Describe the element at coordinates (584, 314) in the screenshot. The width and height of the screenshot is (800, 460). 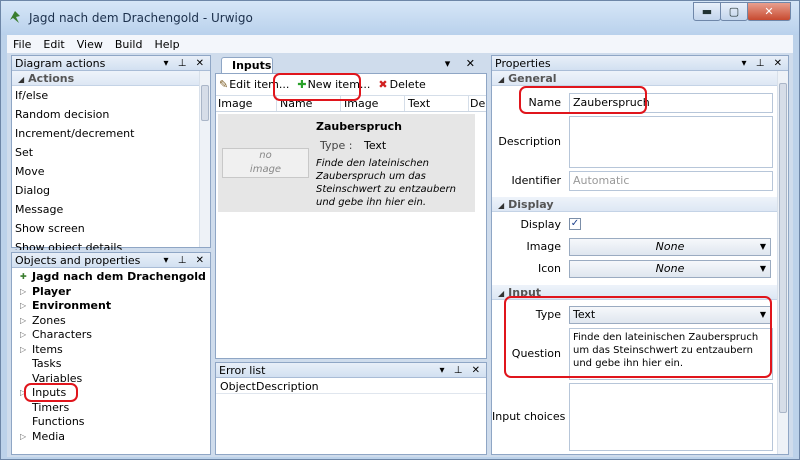
I see `combo-value: Text` at that location.